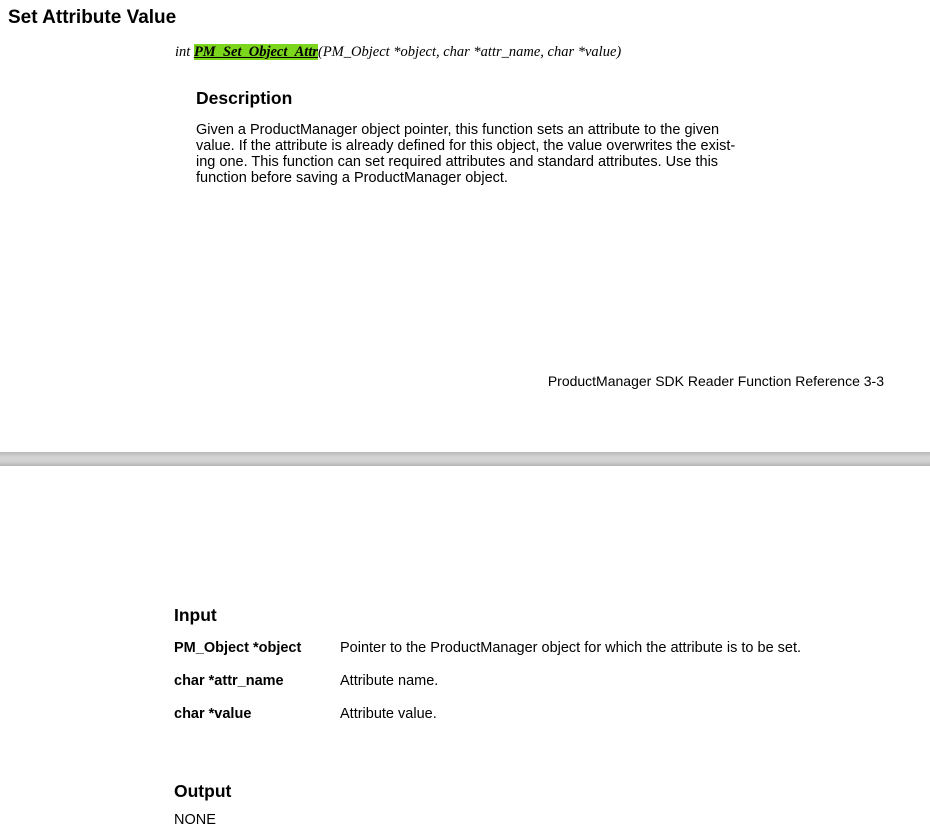  What do you see at coordinates (184, 52) in the screenshot?
I see `return-type: int` at bounding box center [184, 52].